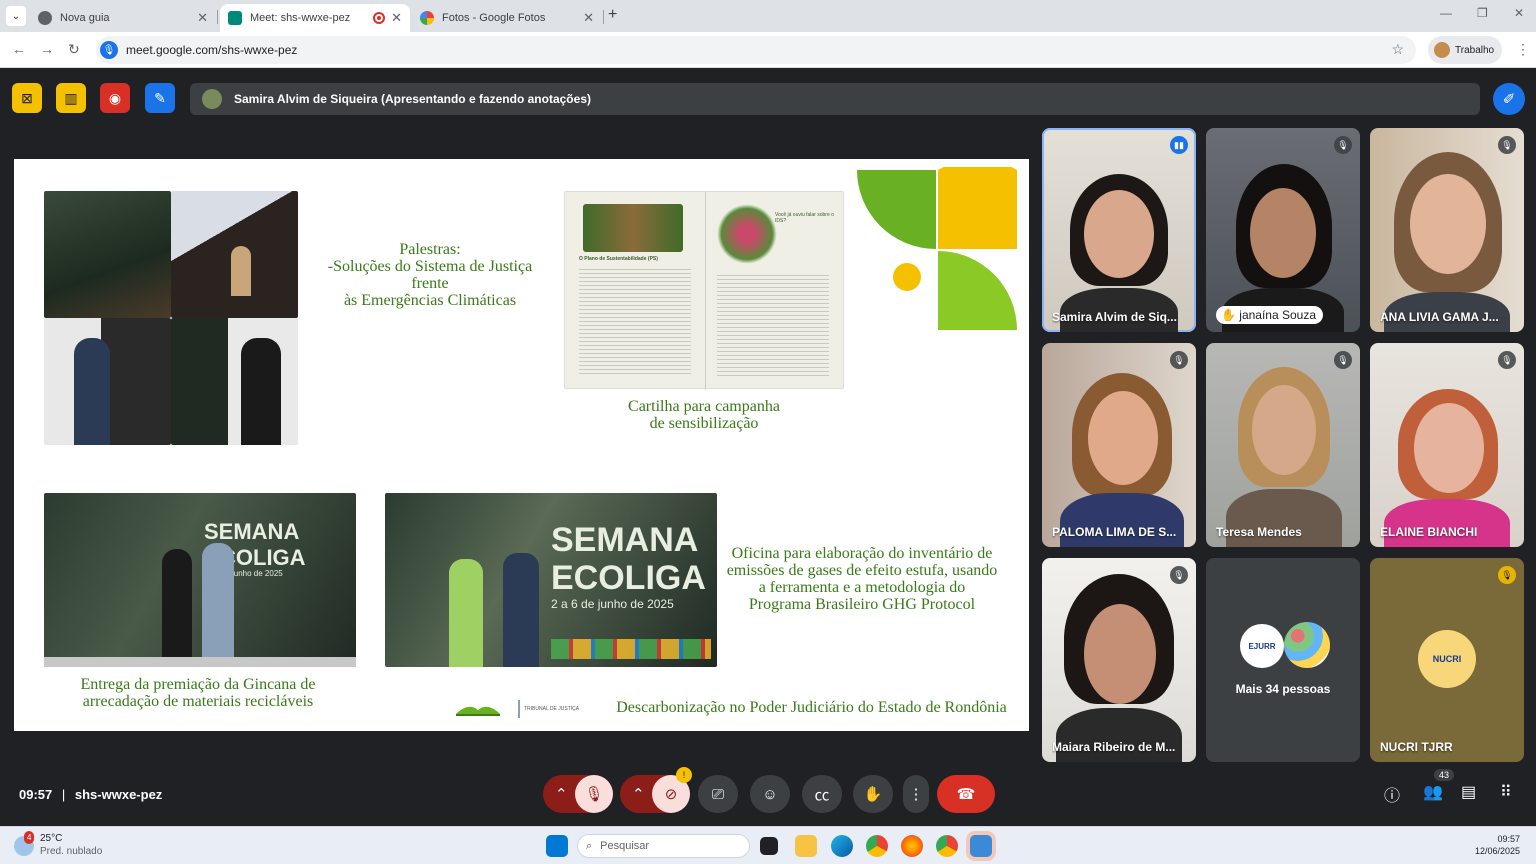 Image resolution: width=1536 pixels, height=864 pixels. What do you see at coordinates (1444, 775) in the screenshot?
I see `participants-count-badge: 43` at bounding box center [1444, 775].